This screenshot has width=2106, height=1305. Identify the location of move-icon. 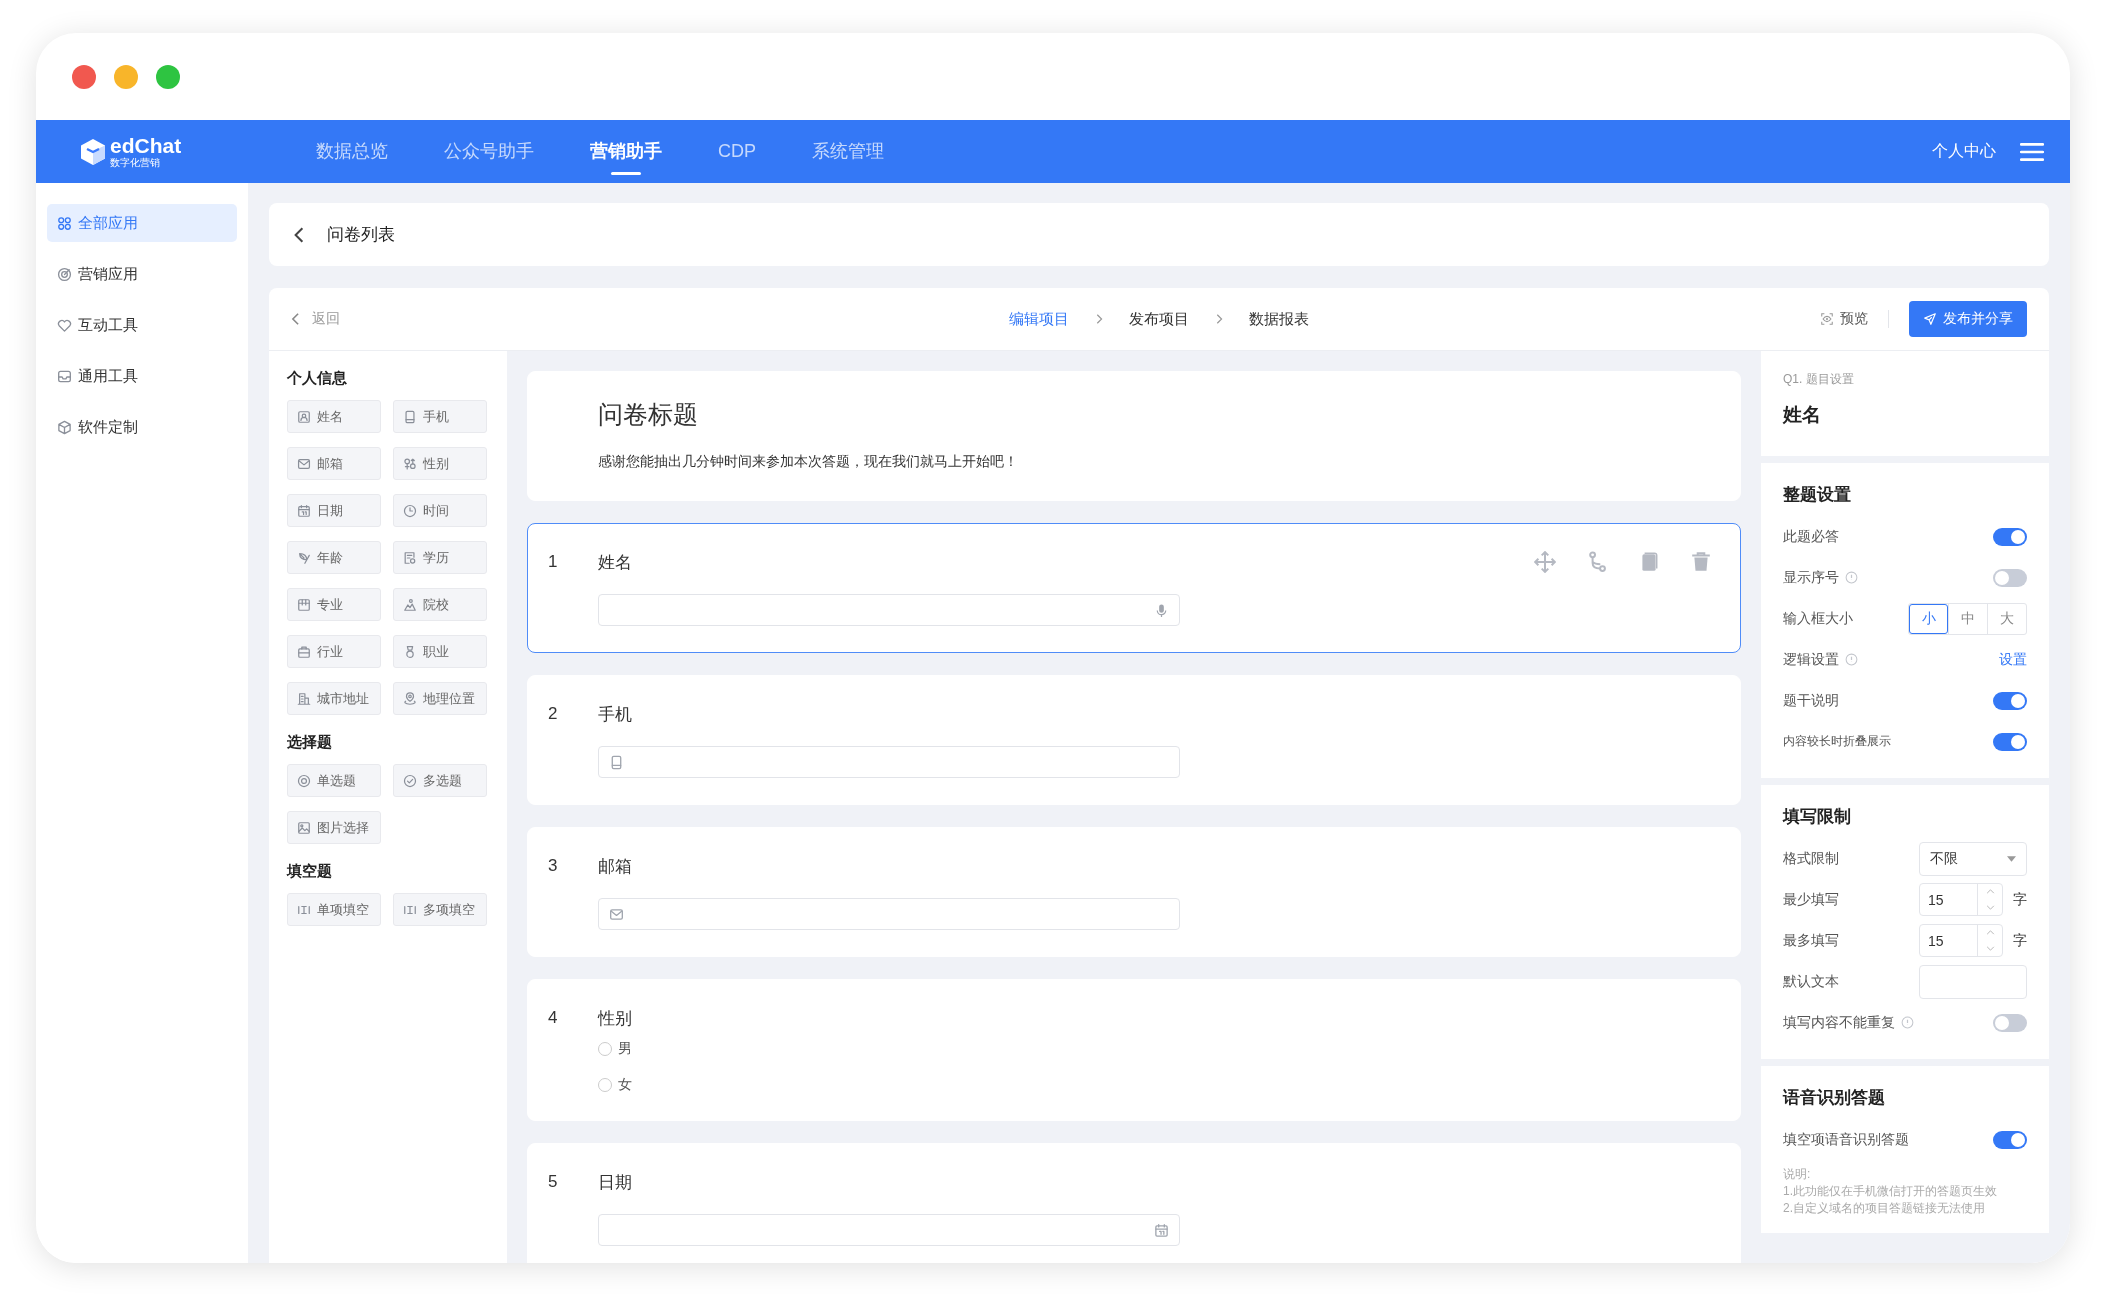
(1545, 562).